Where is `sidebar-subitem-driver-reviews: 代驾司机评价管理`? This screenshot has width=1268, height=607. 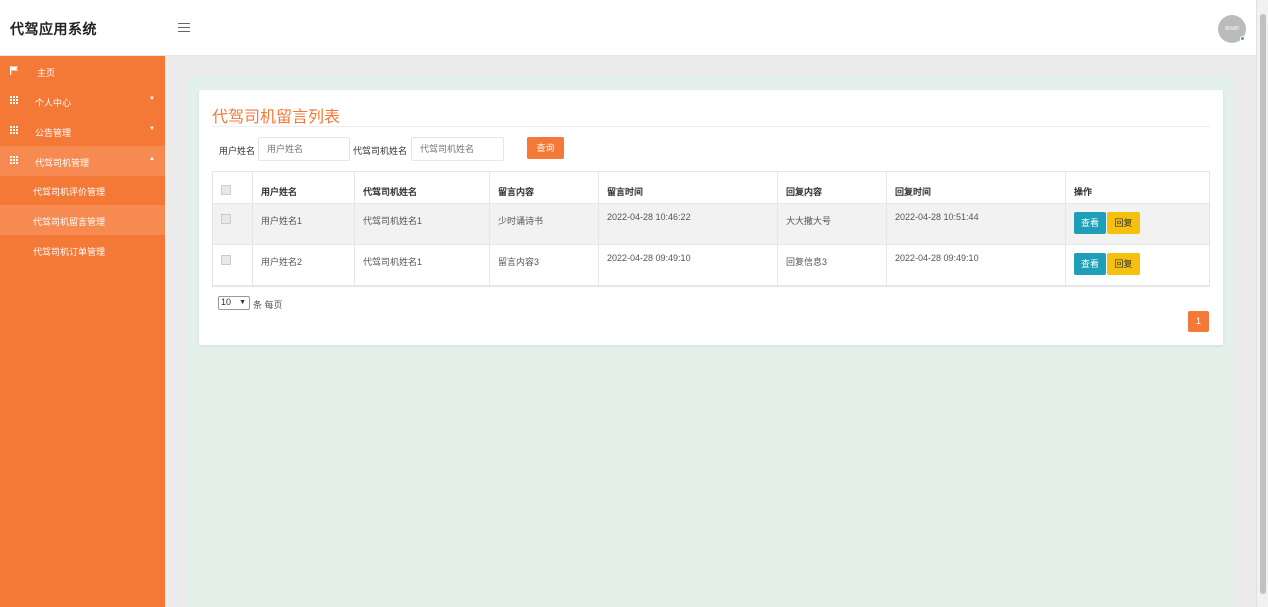
sidebar-subitem-driver-reviews: 代驾司机评价管理 is located at coordinates (82, 190).